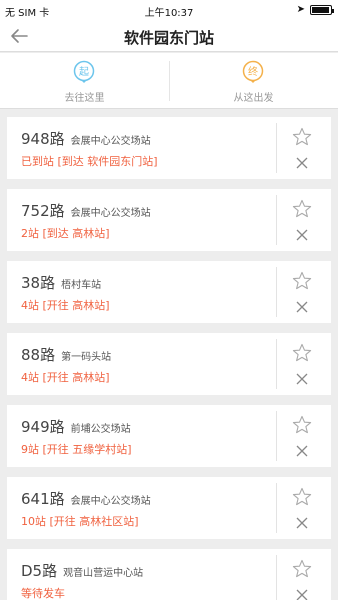 The height and width of the screenshot is (600, 338). What do you see at coordinates (43, 211) in the screenshot?
I see `route-number: 752路` at bounding box center [43, 211].